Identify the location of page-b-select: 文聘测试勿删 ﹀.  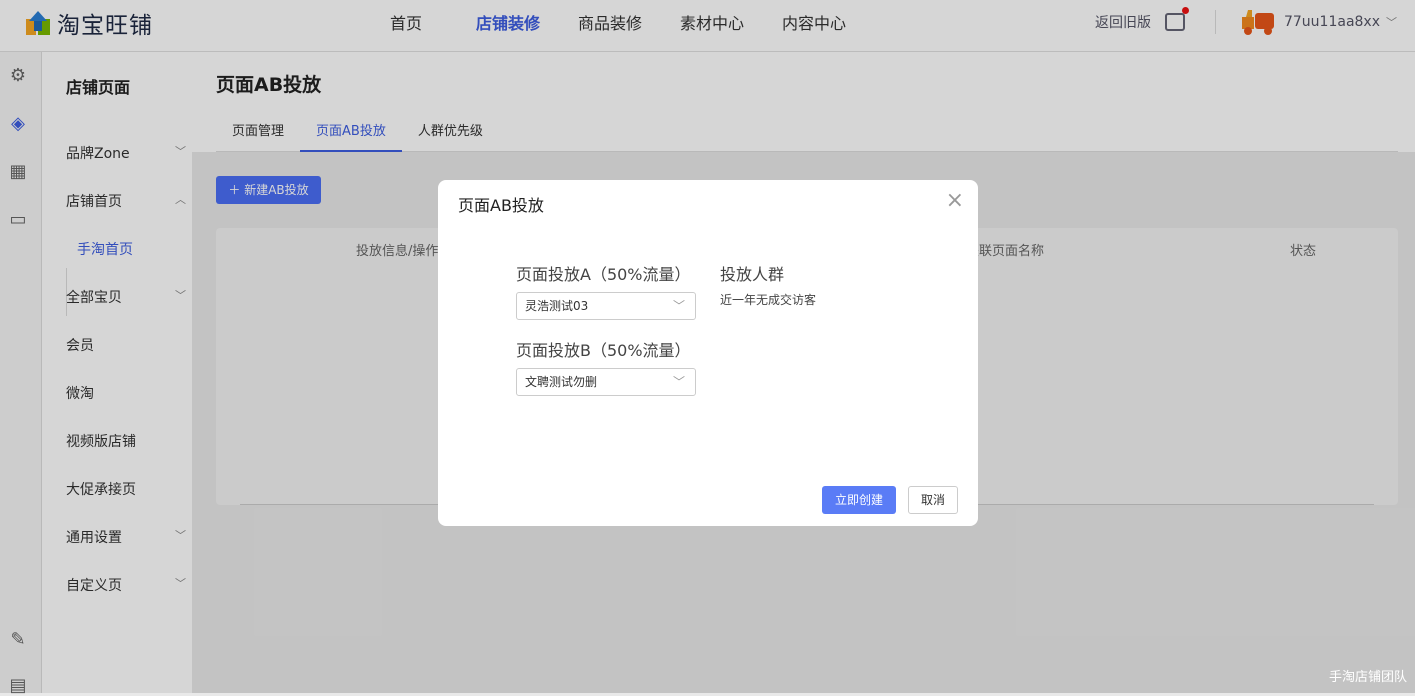
(606, 382).